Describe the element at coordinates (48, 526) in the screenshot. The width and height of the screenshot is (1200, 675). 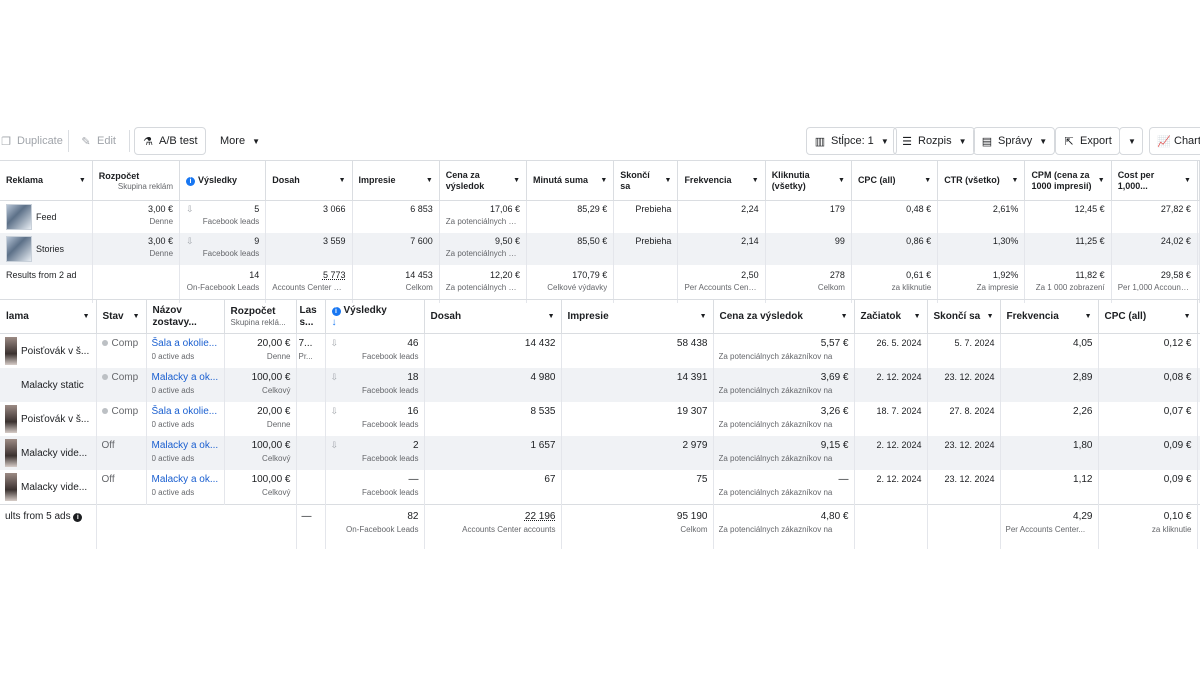
I see `totals-label: ults from 5 ads i` at that location.